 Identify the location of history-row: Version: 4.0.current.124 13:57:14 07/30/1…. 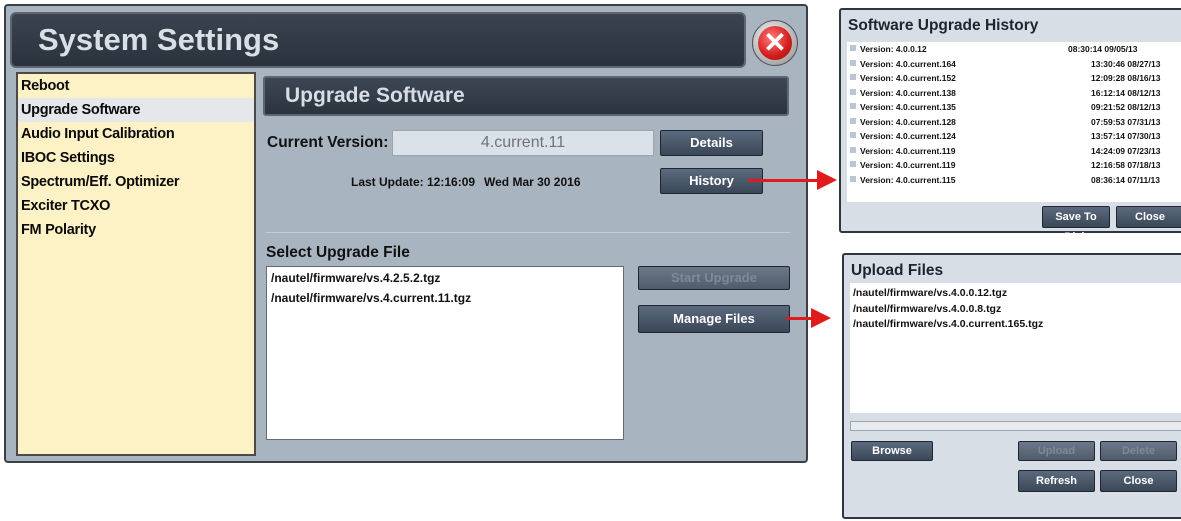
(1014, 136).